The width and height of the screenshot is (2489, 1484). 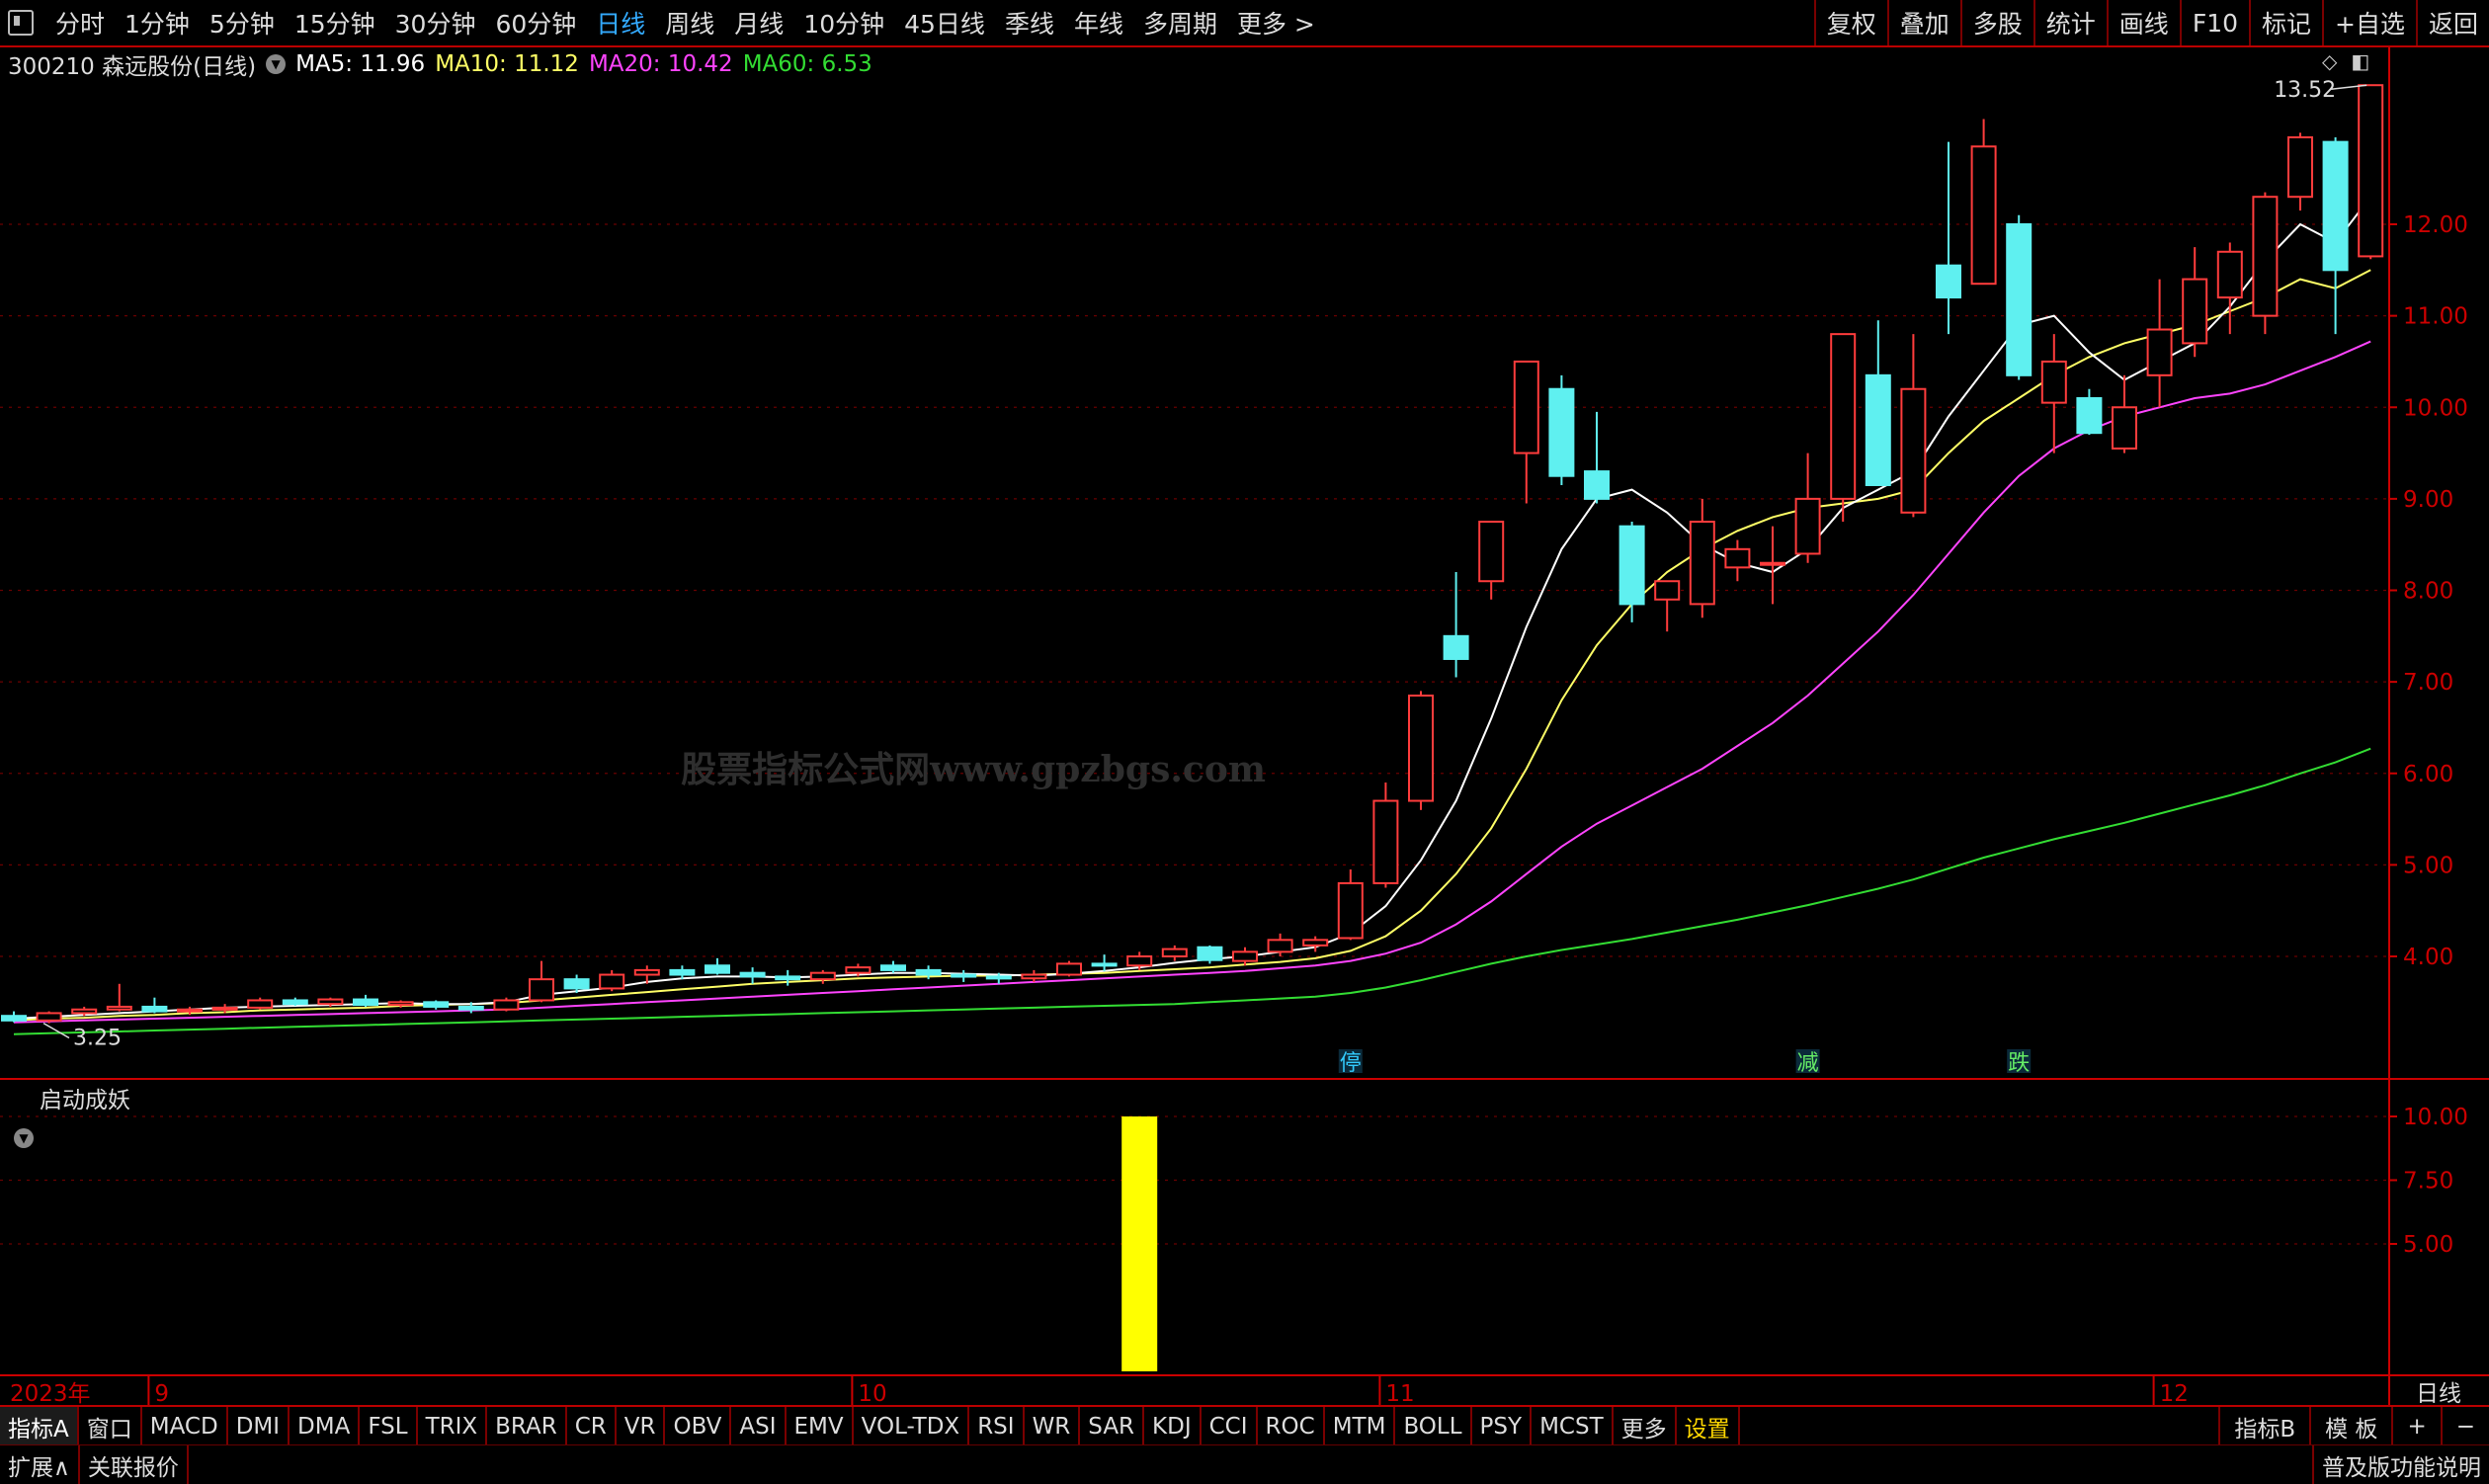 What do you see at coordinates (2143, 22) in the screenshot?
I see `action-tab-4: 画线` at bounding box center [2143, 22].